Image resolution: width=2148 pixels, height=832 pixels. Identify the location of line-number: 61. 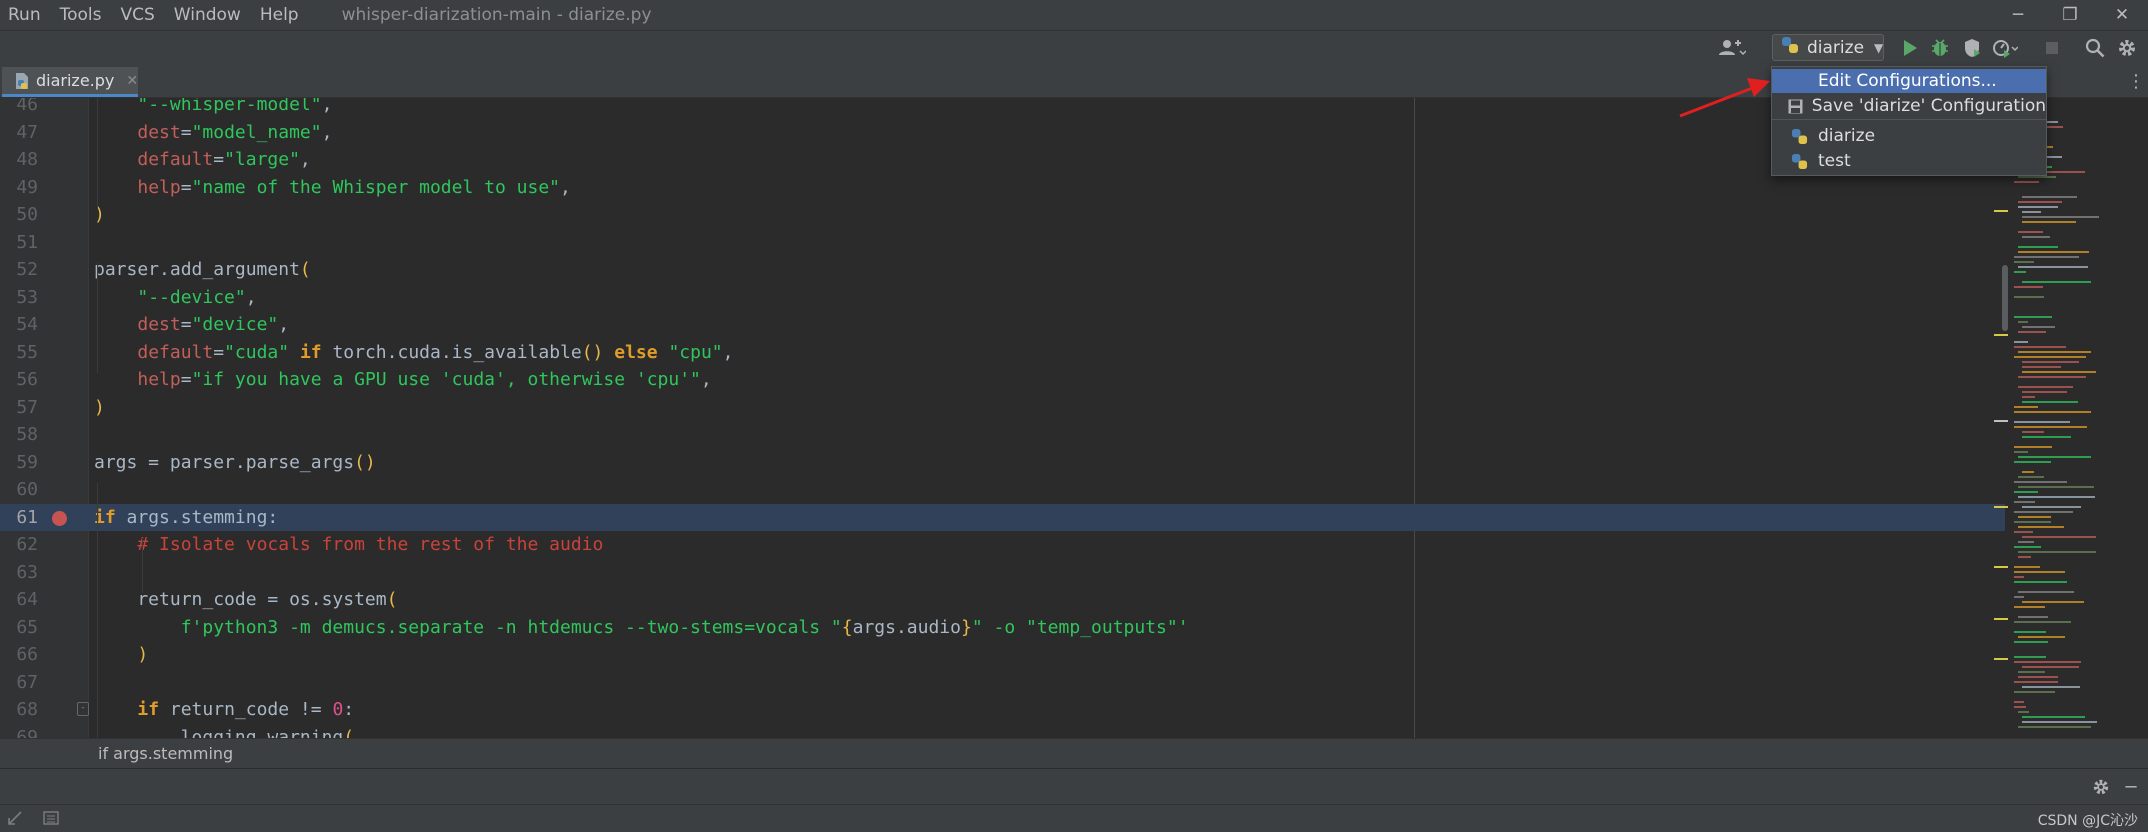
(19, 518).